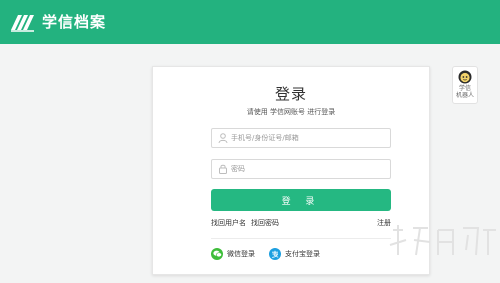 Image resolution: width=500 pixels, height=283 pixels. Describe the element at coordinates (302, 254) in the screenshot. I see `alipay-login-label: 支付宝登录` at that location.